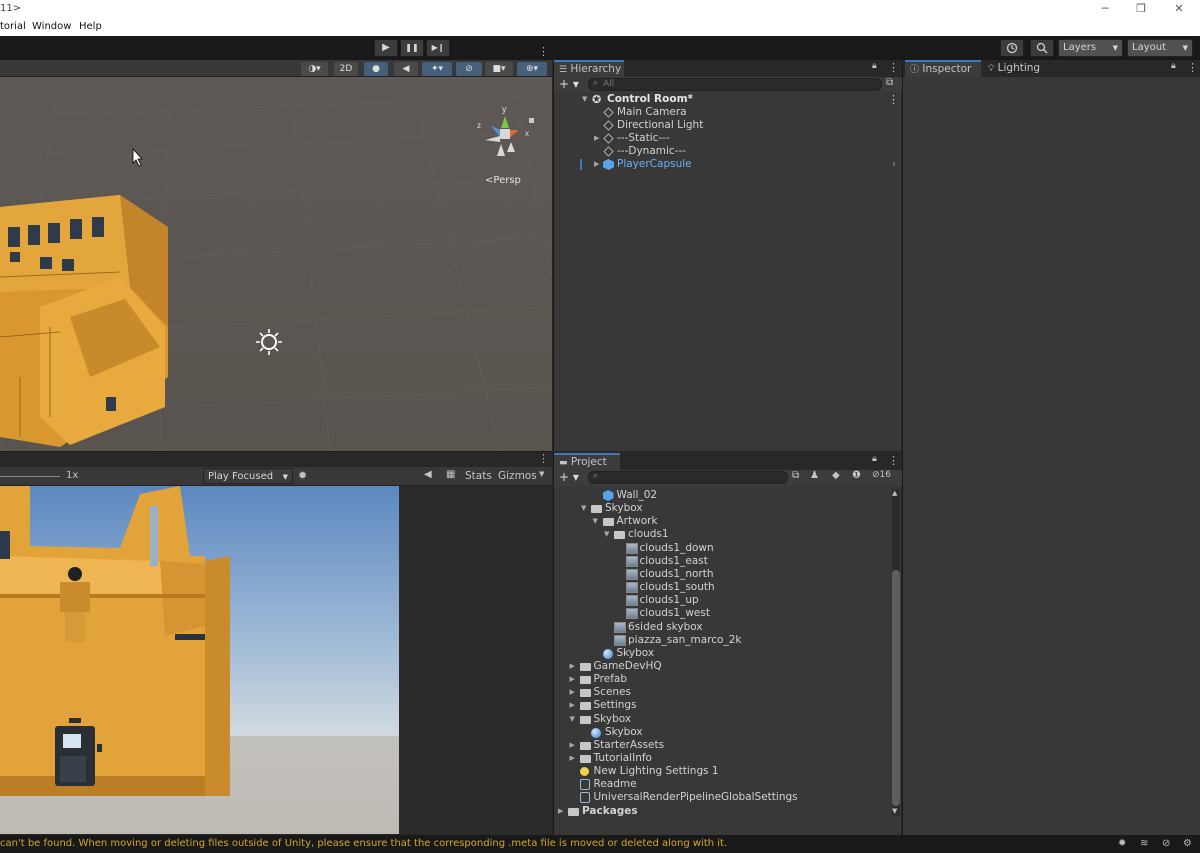 The height and width of the screenshot is (853, 1200). What do you see at coordinates (51, 26) in the screenshot?
I see `menu-window: Window` at bounding box center [51, 26].